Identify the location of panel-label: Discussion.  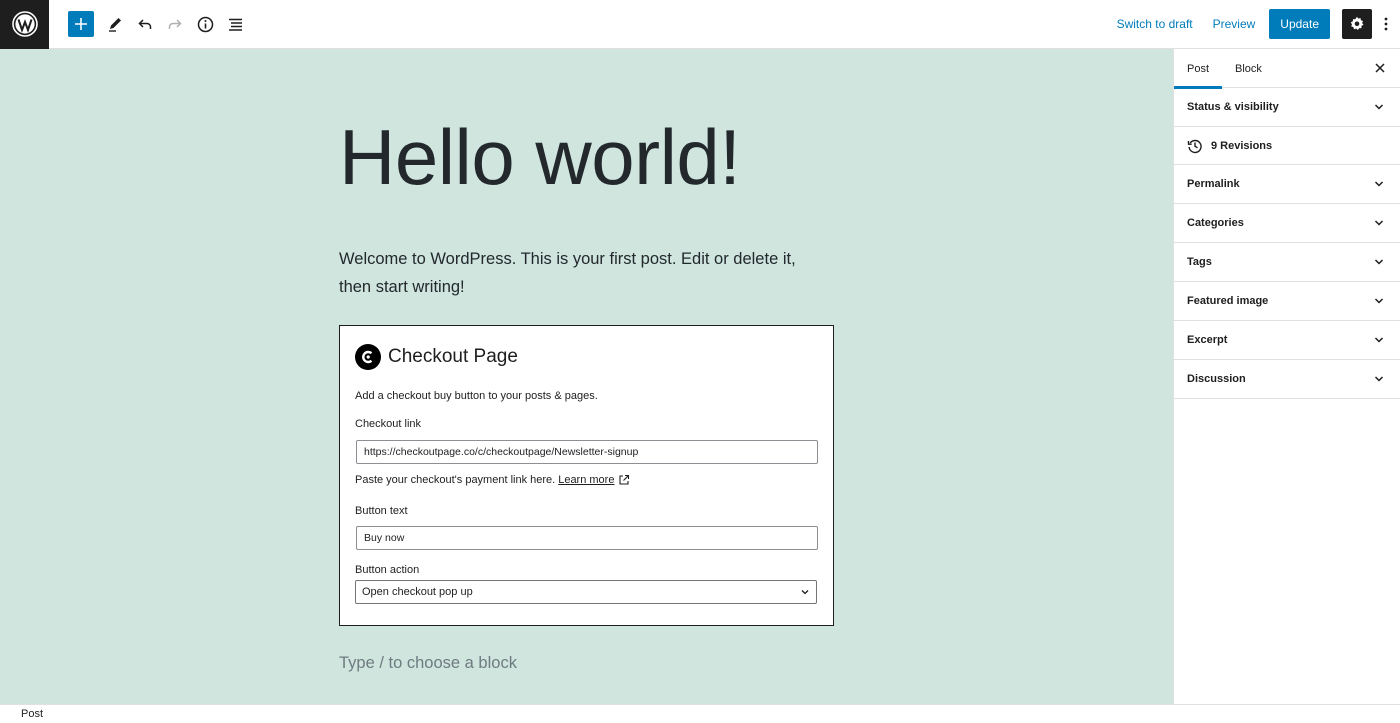
(1216, 379).